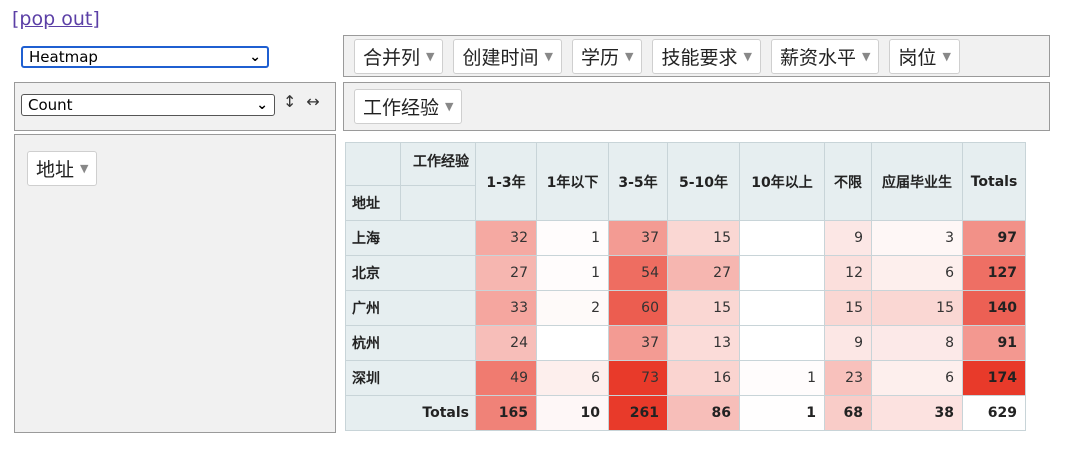 This screenshot has width=1080, height=471. Describe the element at coordinates (55, 170) in the screenshot. I see `attribute-label: 地址` at that location.